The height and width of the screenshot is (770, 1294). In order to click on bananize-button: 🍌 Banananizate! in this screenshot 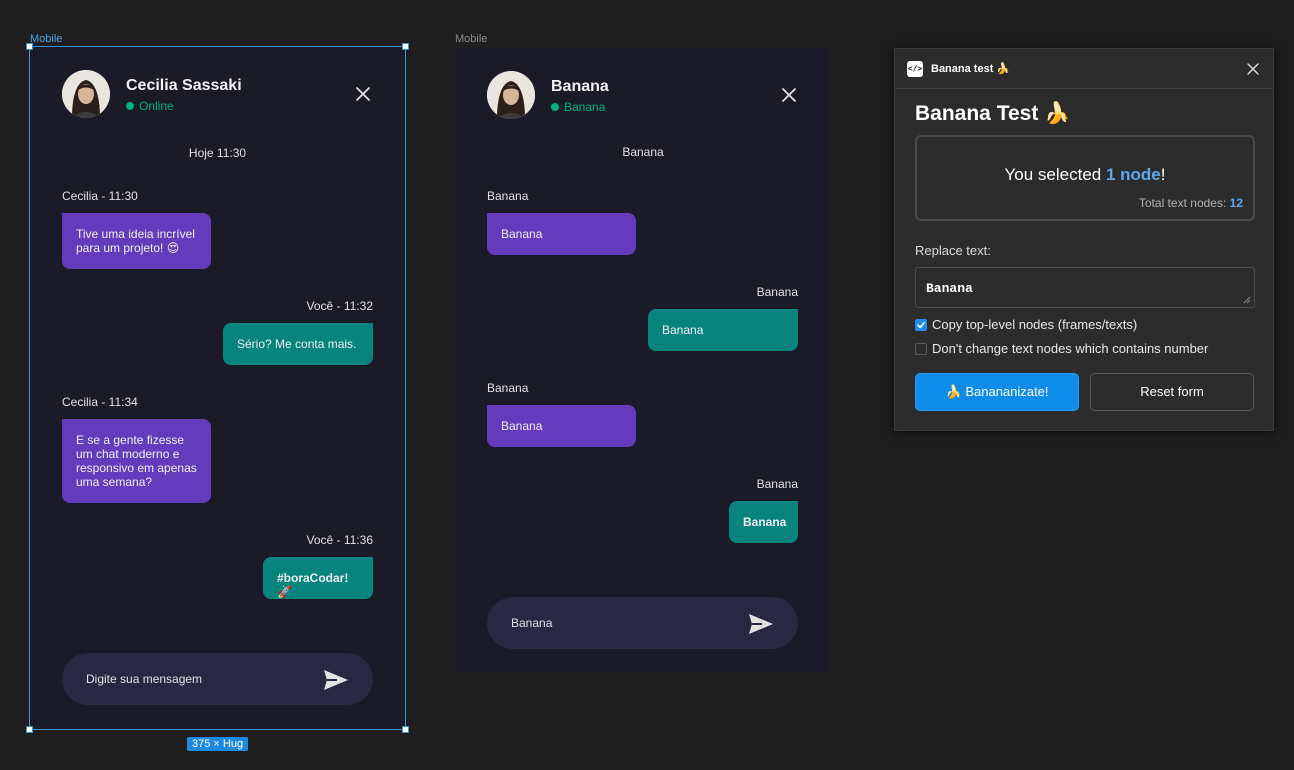, I will do `click(997, 392)`.